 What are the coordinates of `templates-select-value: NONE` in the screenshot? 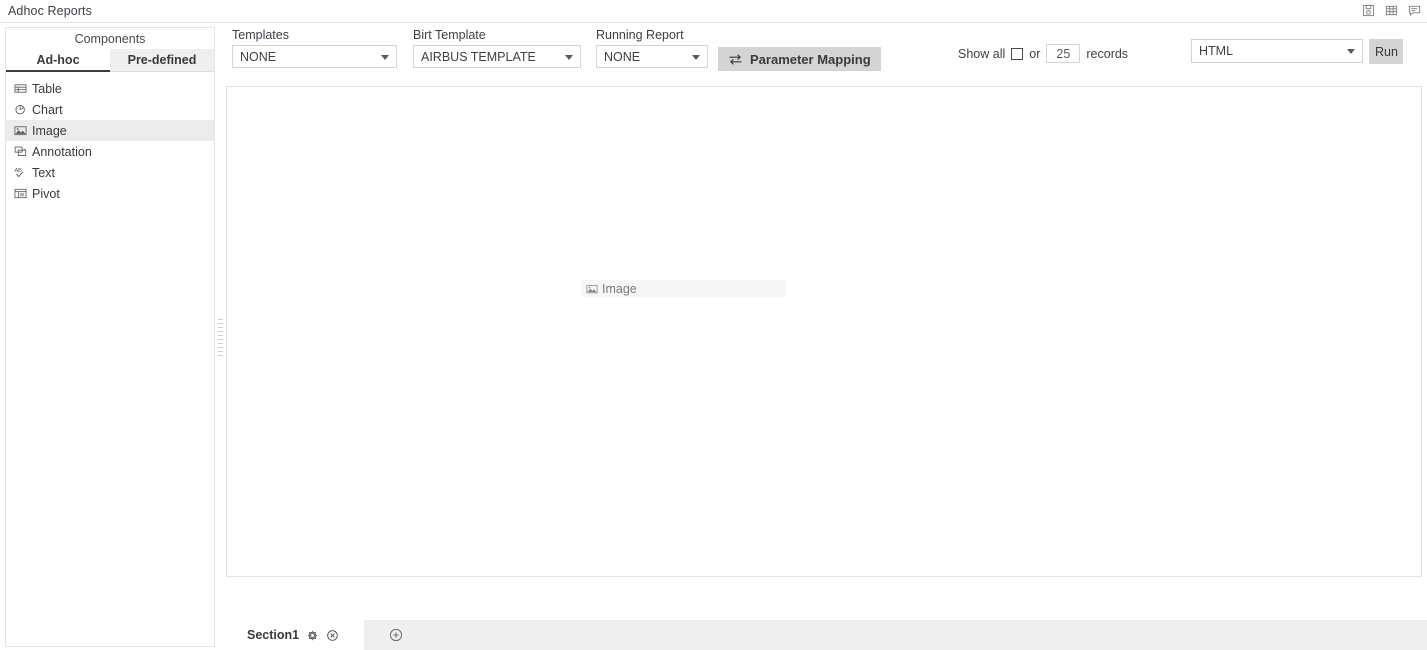 It's located at (258, 56).